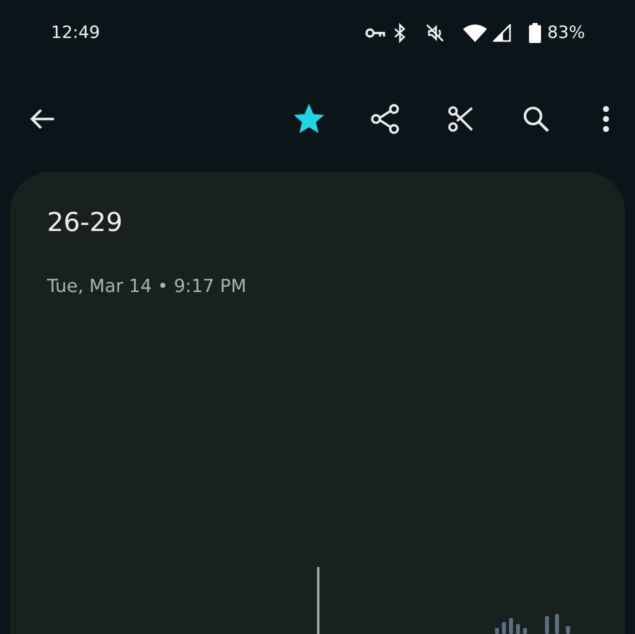  What do you see at coordinates (535, 33) in the screenshot?
I see `battery-icon` at bounding box center [535, 33].